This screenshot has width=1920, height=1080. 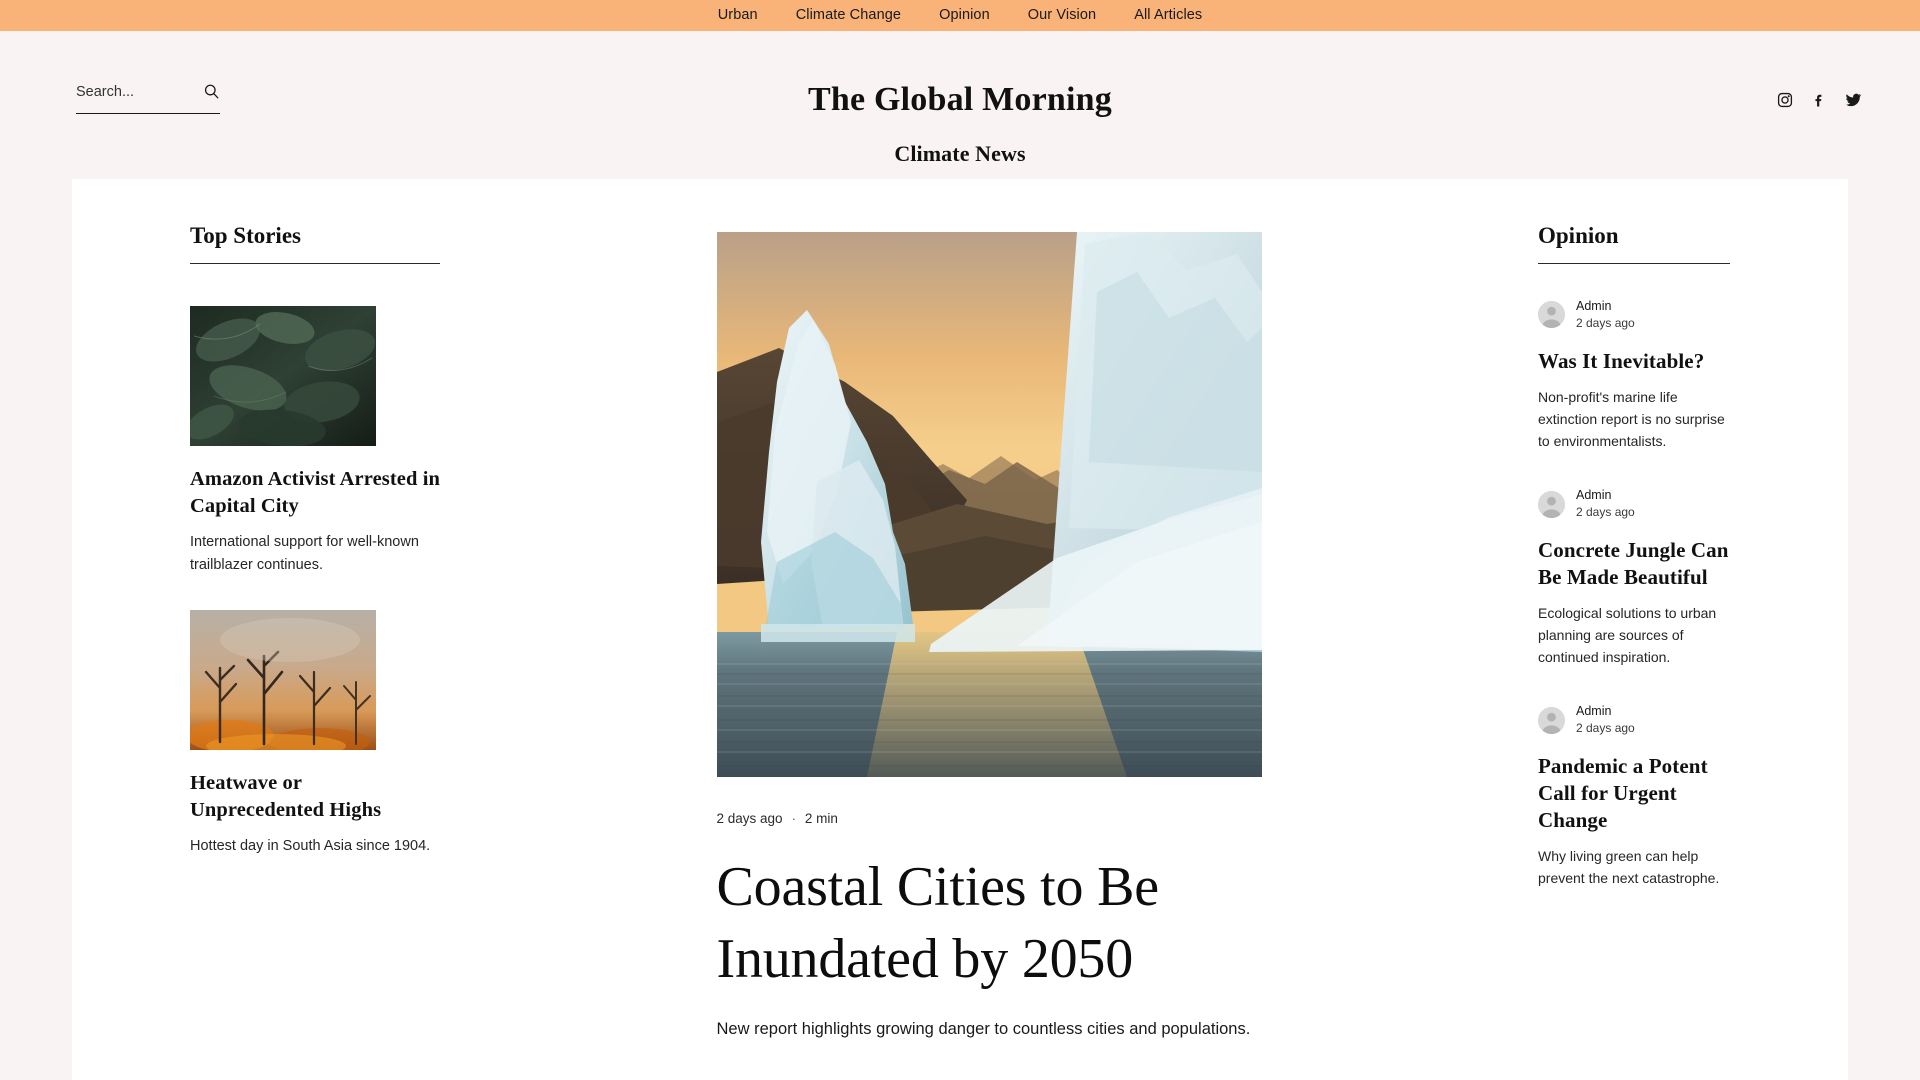 What do you see at coordinates (749, 818) in the screenshot?
I see `feature-date: 2 days ago` at bounding box center [749, 818].